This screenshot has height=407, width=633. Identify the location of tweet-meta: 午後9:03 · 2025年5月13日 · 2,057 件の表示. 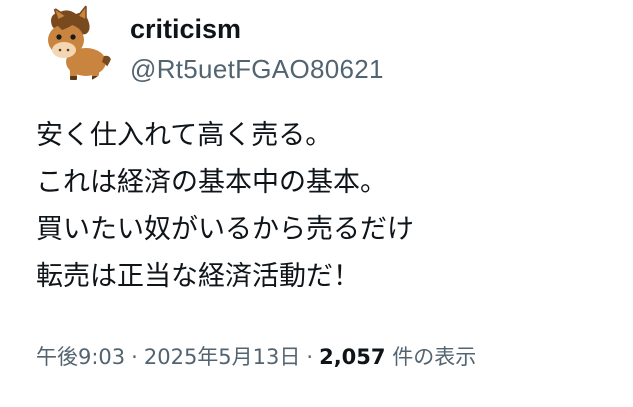
(256, 357).